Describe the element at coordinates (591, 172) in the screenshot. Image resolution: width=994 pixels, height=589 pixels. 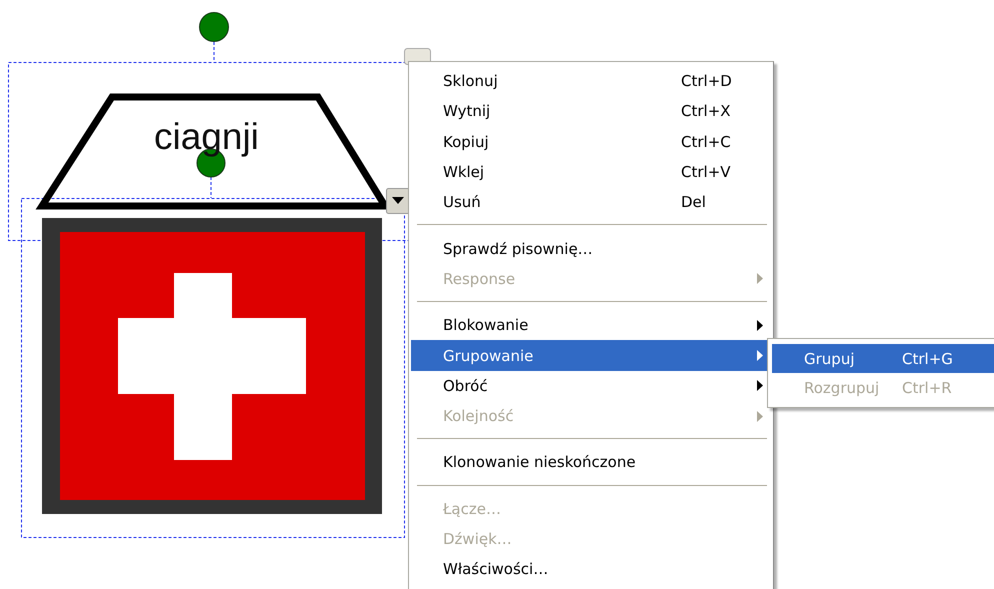
I see `menu-item: Wklej Ctrl+V` at that location.